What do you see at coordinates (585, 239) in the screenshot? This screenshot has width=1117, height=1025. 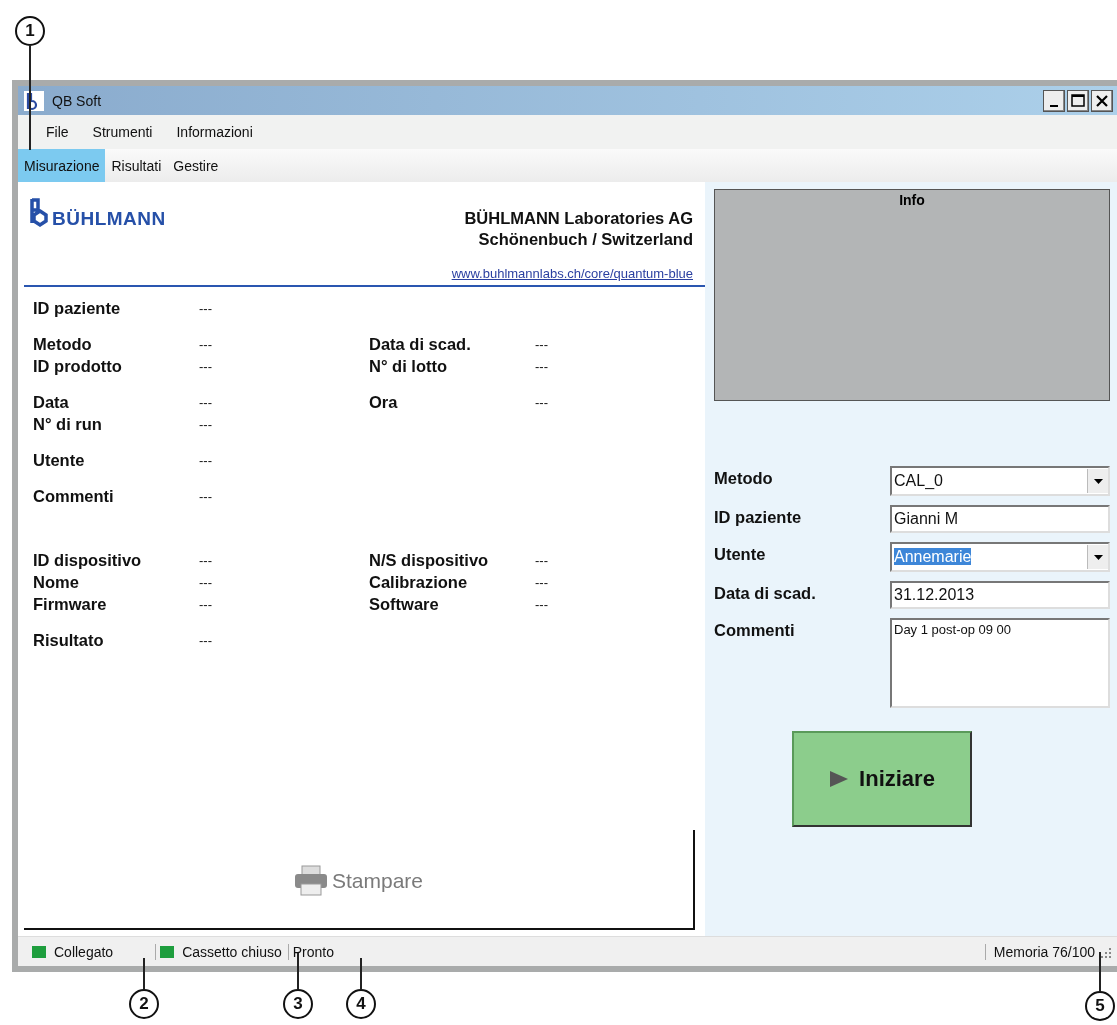 I see `company-location: Schönenbuch / Switzerland` at bounding box center [585, 239].